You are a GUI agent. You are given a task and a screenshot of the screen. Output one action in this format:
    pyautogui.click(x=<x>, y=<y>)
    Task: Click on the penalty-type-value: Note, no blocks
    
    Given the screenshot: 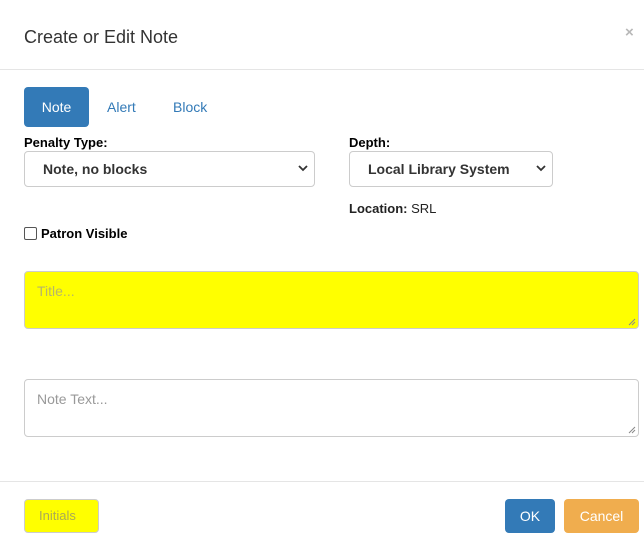 What is the action you would take?
    pyautogui.click(x=95, y=169)
    